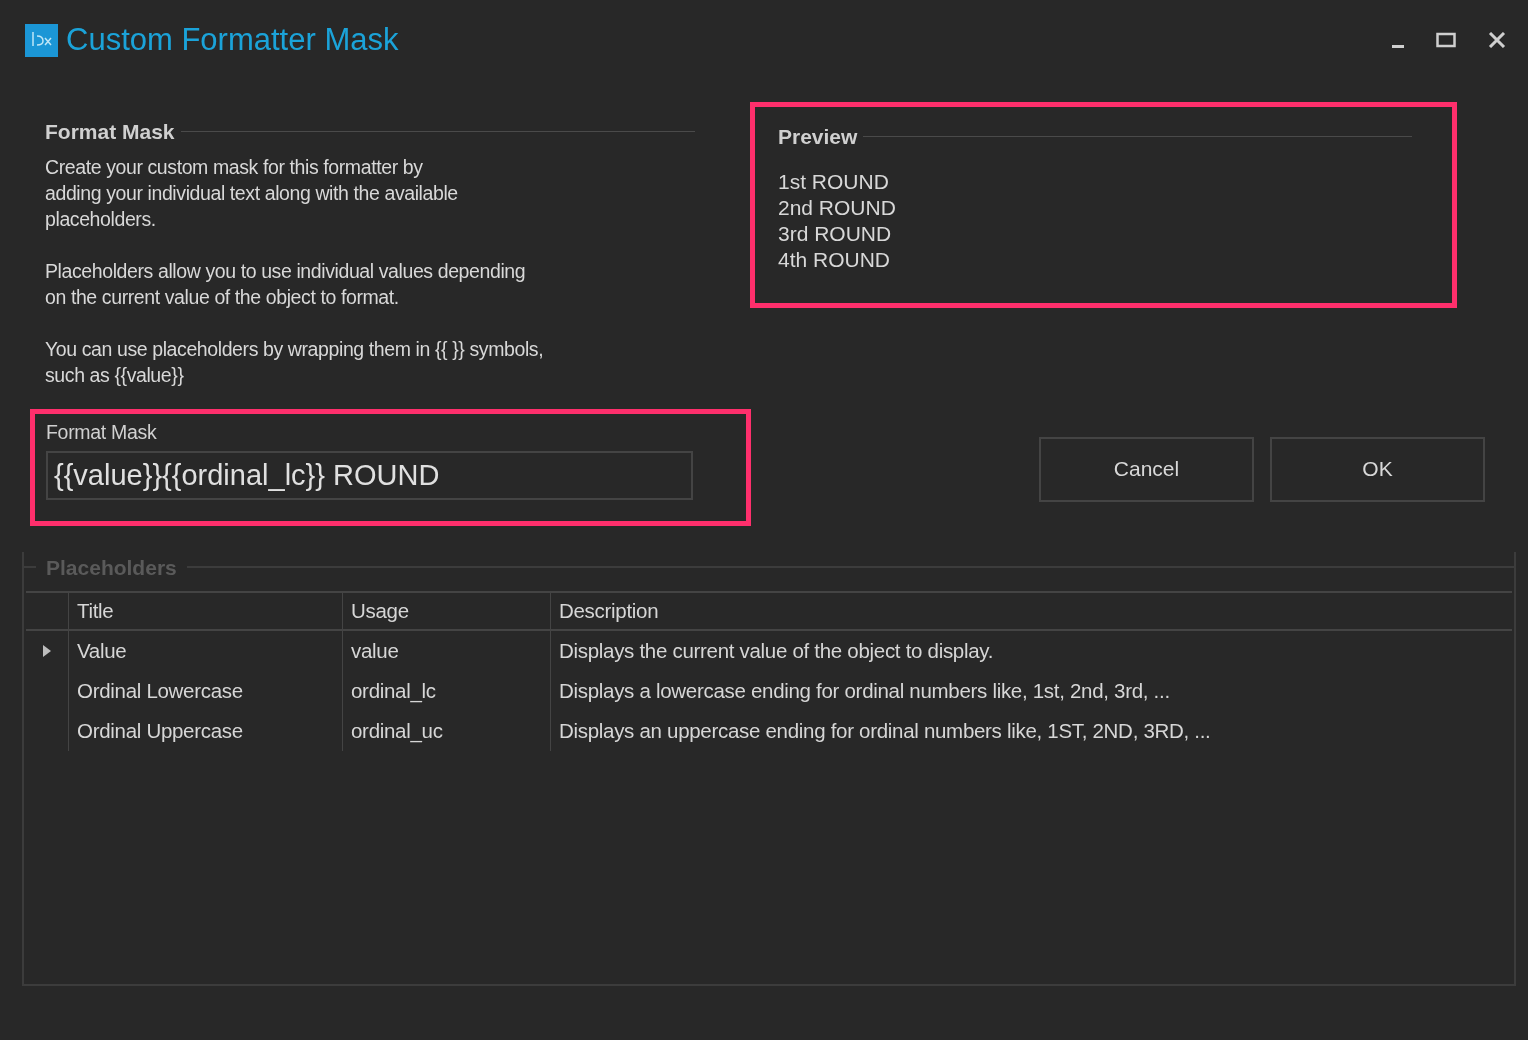 Image resolution: width=1528 pixels, height=1040 pixels. What do you see at coordinates (41, 40) in the screenshot?
I see `app-icon` at bounding box center [41, 40].